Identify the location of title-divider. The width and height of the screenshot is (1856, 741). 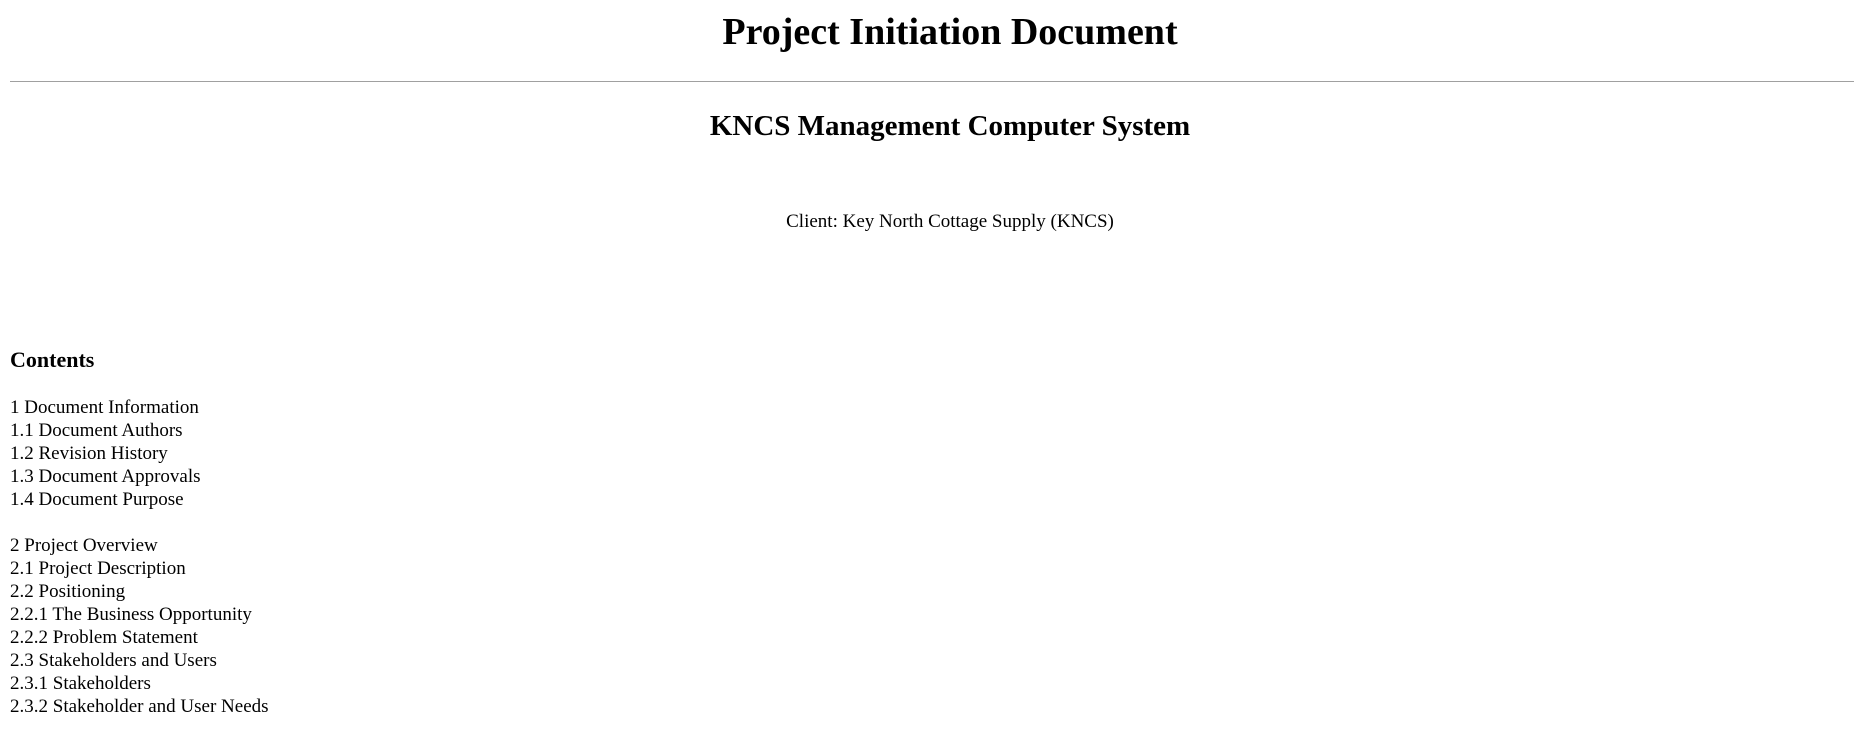
(932, 81).